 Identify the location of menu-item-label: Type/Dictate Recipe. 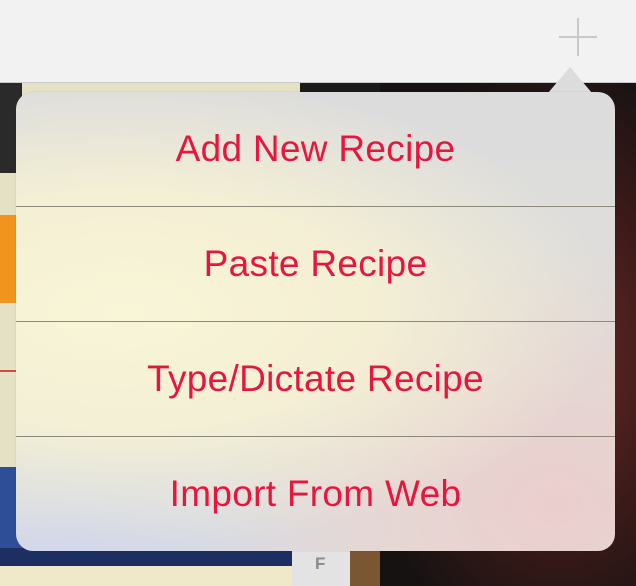
(315, 378).